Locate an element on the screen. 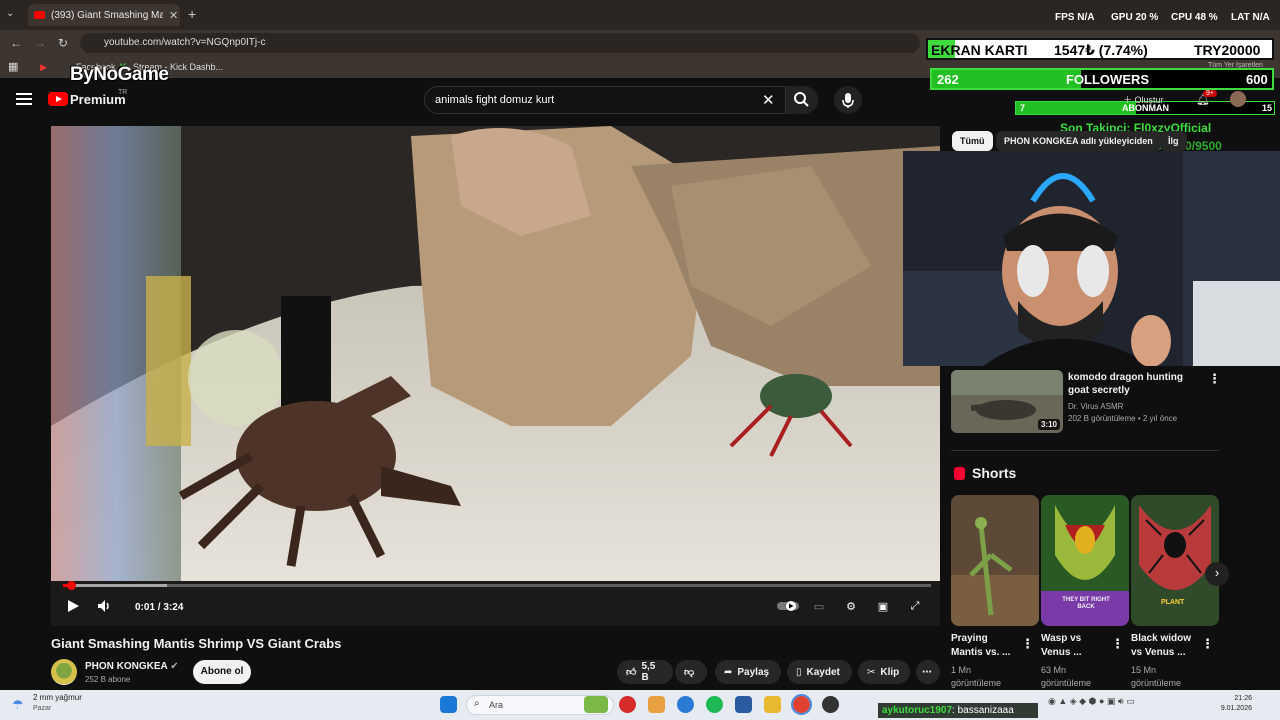 Image resolution: width=1280 pixels, height=720 pixels. clock-date: 9.01.2026 is located at coordinates (1236, 708).